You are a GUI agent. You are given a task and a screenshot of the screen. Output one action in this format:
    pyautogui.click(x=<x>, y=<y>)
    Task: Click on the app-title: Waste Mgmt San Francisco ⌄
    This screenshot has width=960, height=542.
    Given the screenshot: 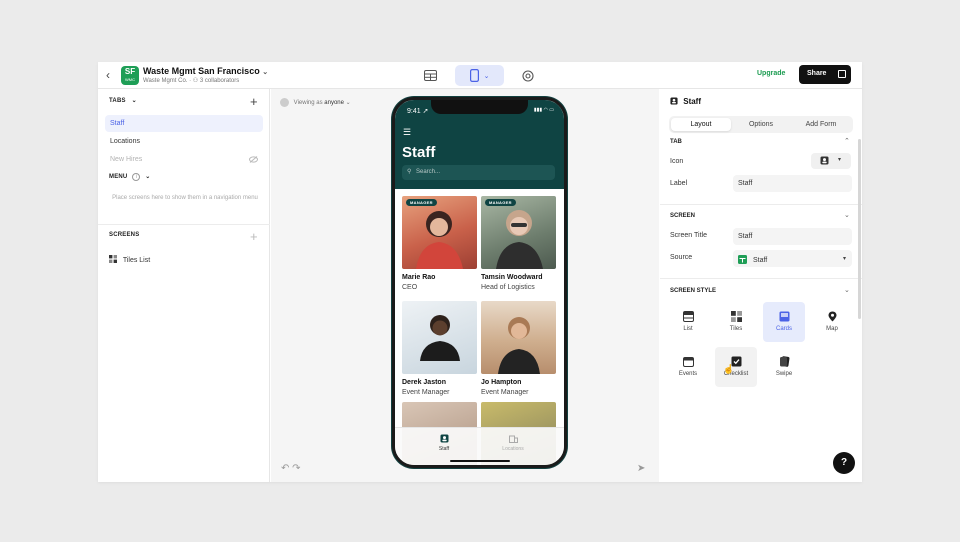 What is the action you would take?
    pyautogui.click(x=205, y=71)
    